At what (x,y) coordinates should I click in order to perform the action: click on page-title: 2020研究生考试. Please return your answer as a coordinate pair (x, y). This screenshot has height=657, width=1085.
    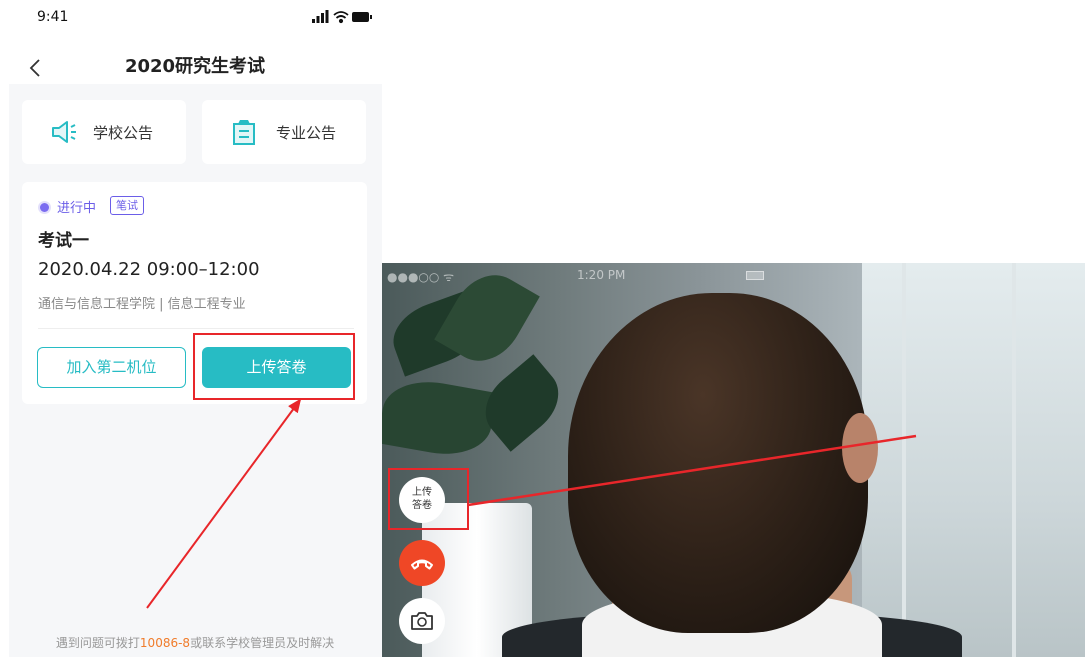
    Looking at the image, I should click on (195, 66).